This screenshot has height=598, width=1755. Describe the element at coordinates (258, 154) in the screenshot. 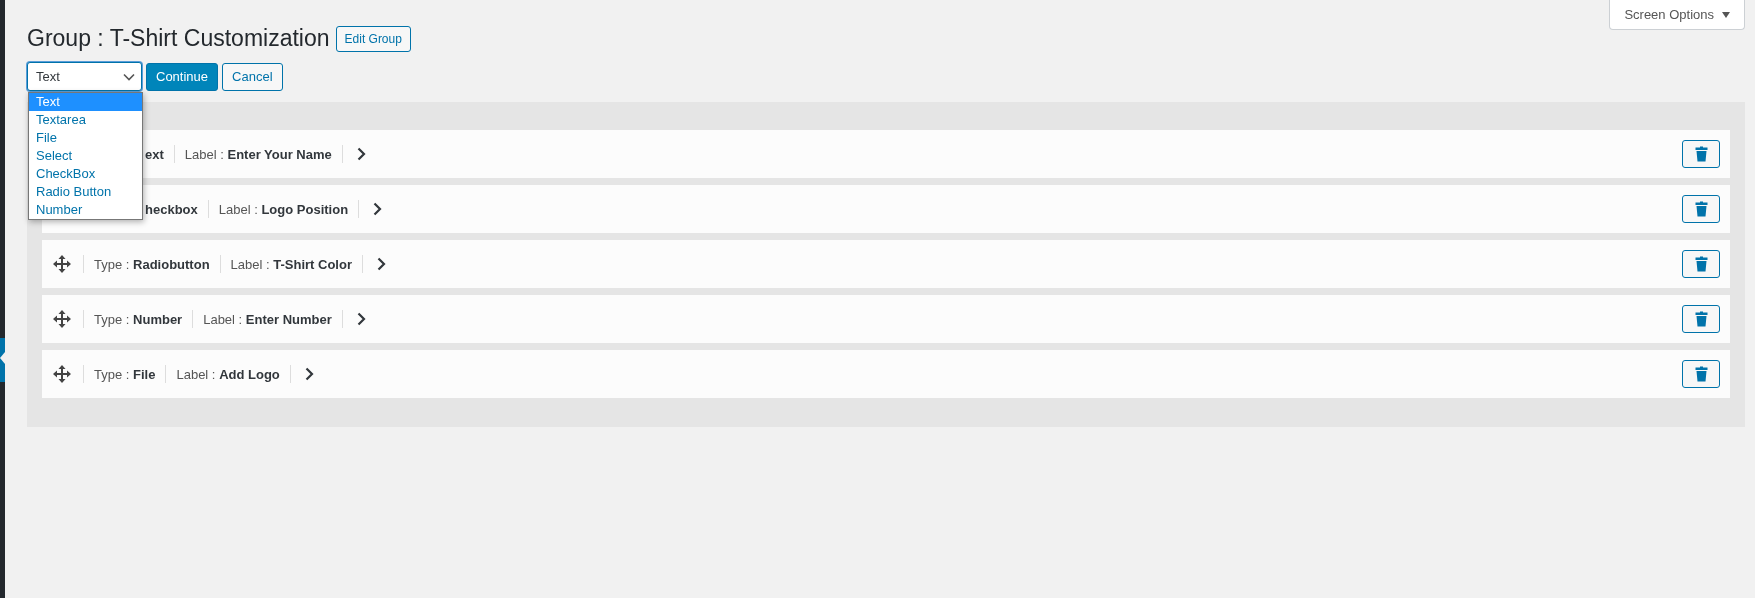

I see `field-label: Label : Enter Your Name` at that location.